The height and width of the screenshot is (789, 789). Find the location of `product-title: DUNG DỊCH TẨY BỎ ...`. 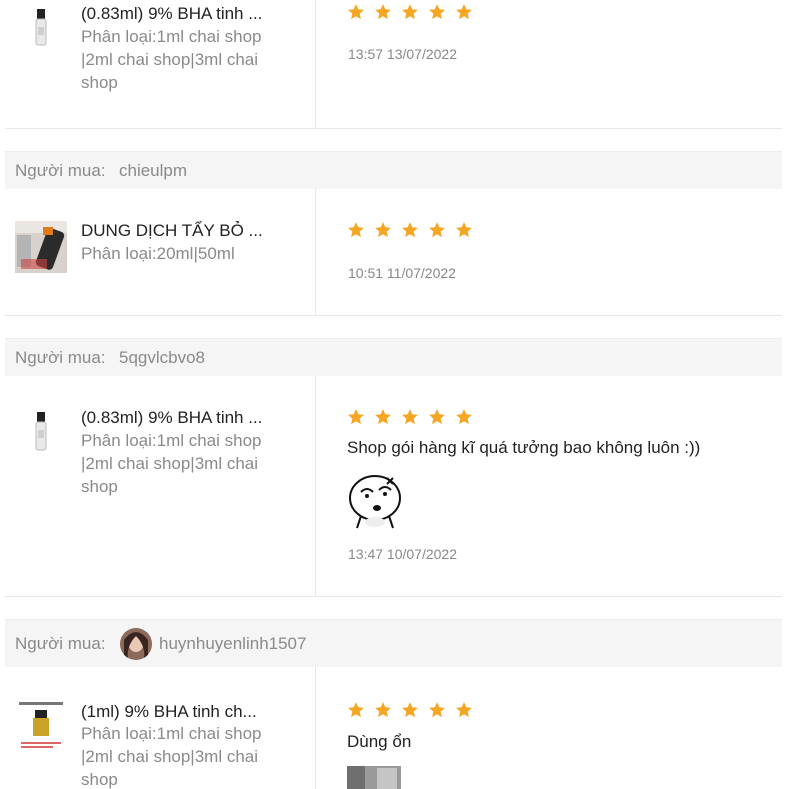

product-title: DUNG DỊCH TẨY BỎ ... is located at coordinates (172, 231).